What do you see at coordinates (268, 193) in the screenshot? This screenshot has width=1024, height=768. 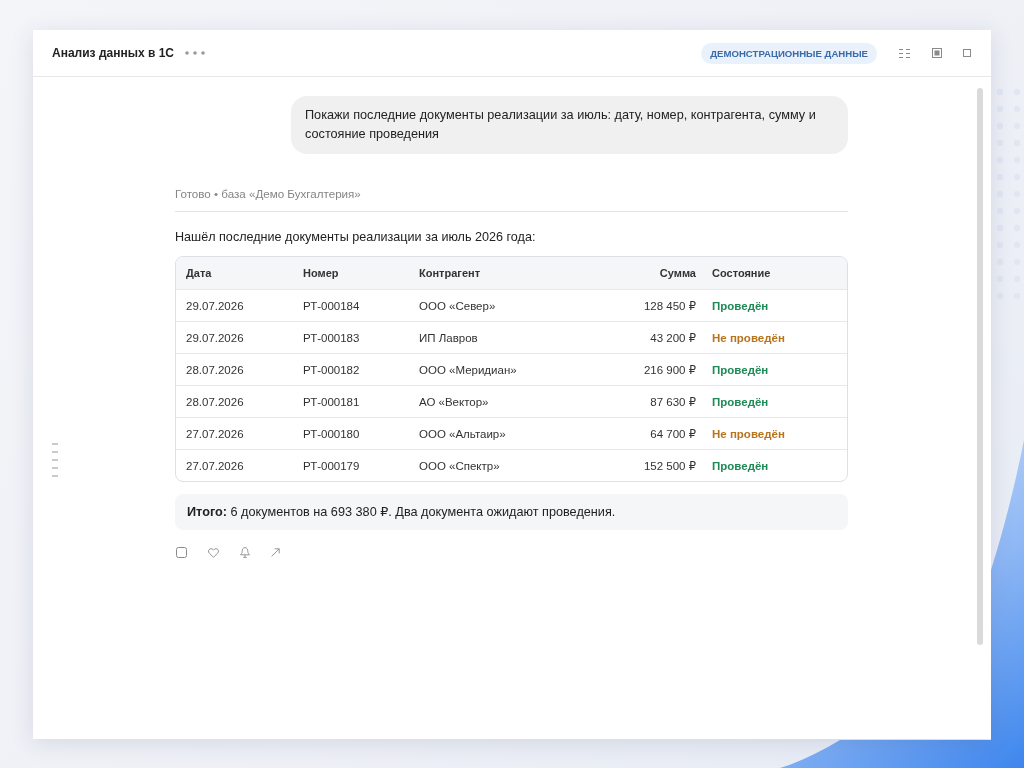 I see `status-text: Готово • база «Демо Бухгалтерия»` at bounding box center [268, 193].